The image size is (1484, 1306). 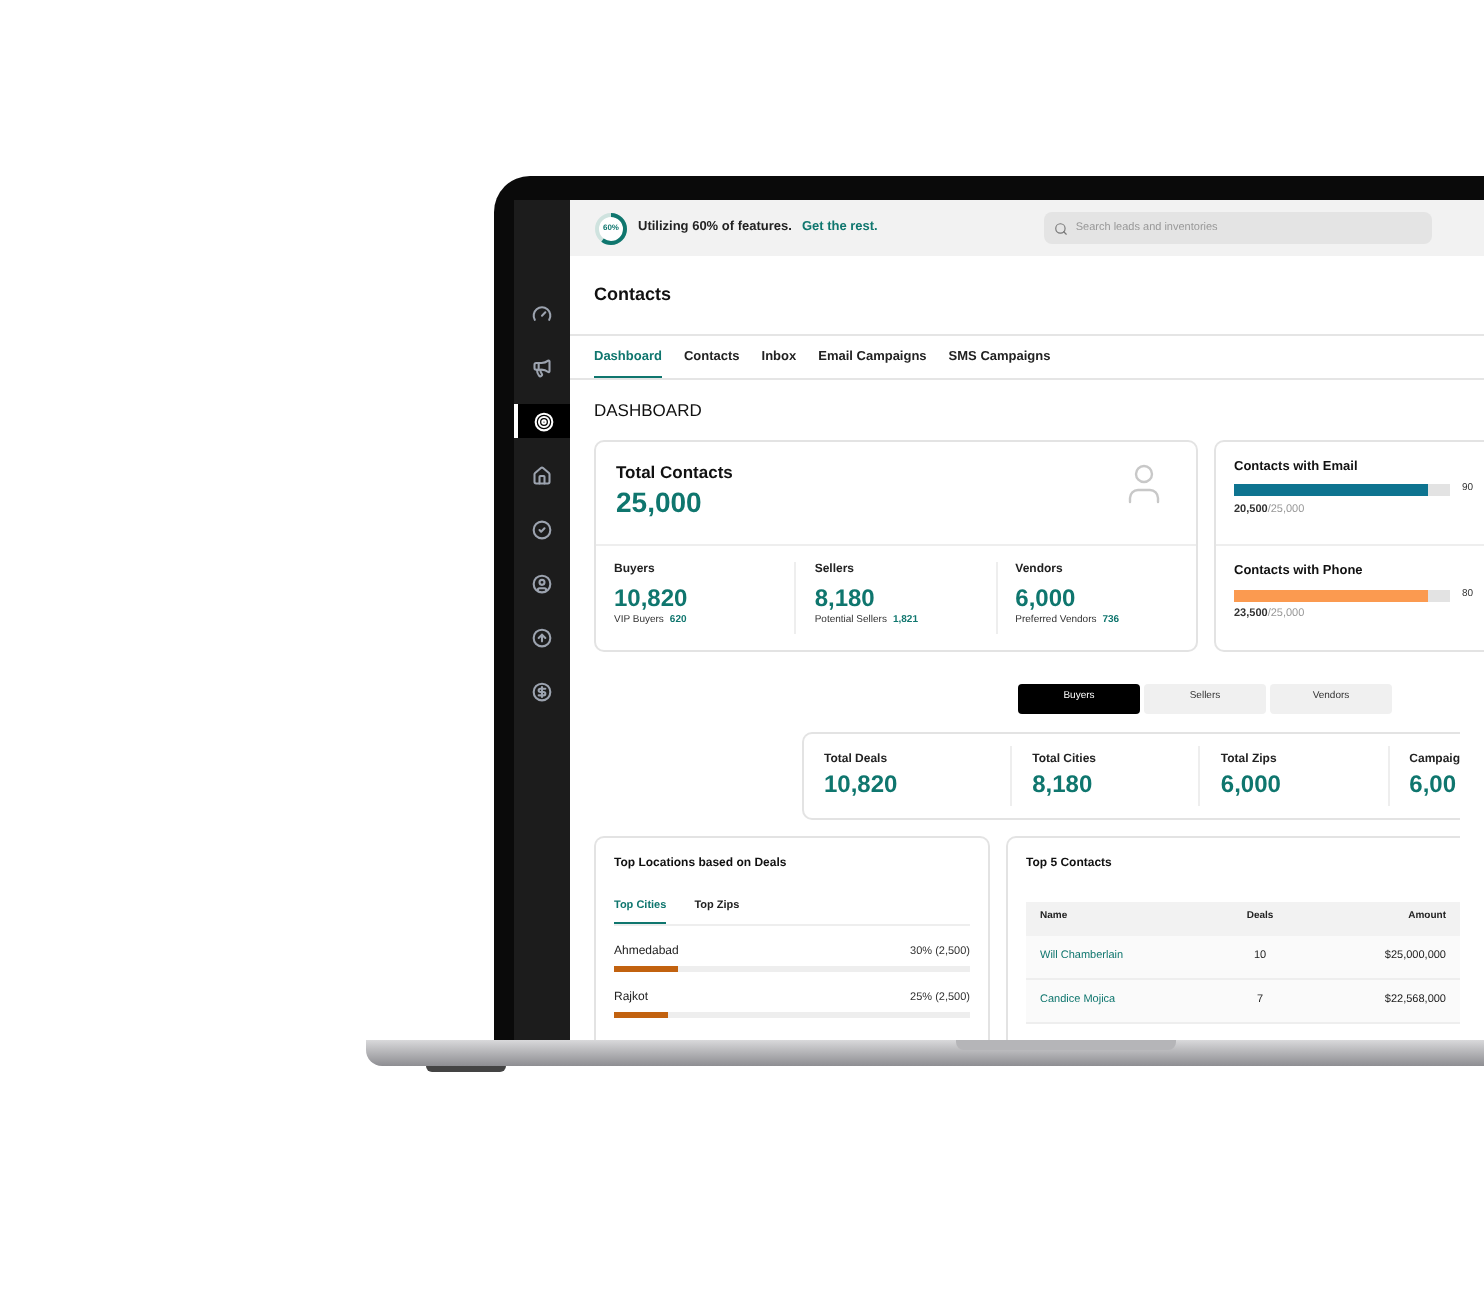 What do you see at coordinates (633, 294) in the screenshot?
I see `page-title: Contacts` at bounding box center [633, 294].